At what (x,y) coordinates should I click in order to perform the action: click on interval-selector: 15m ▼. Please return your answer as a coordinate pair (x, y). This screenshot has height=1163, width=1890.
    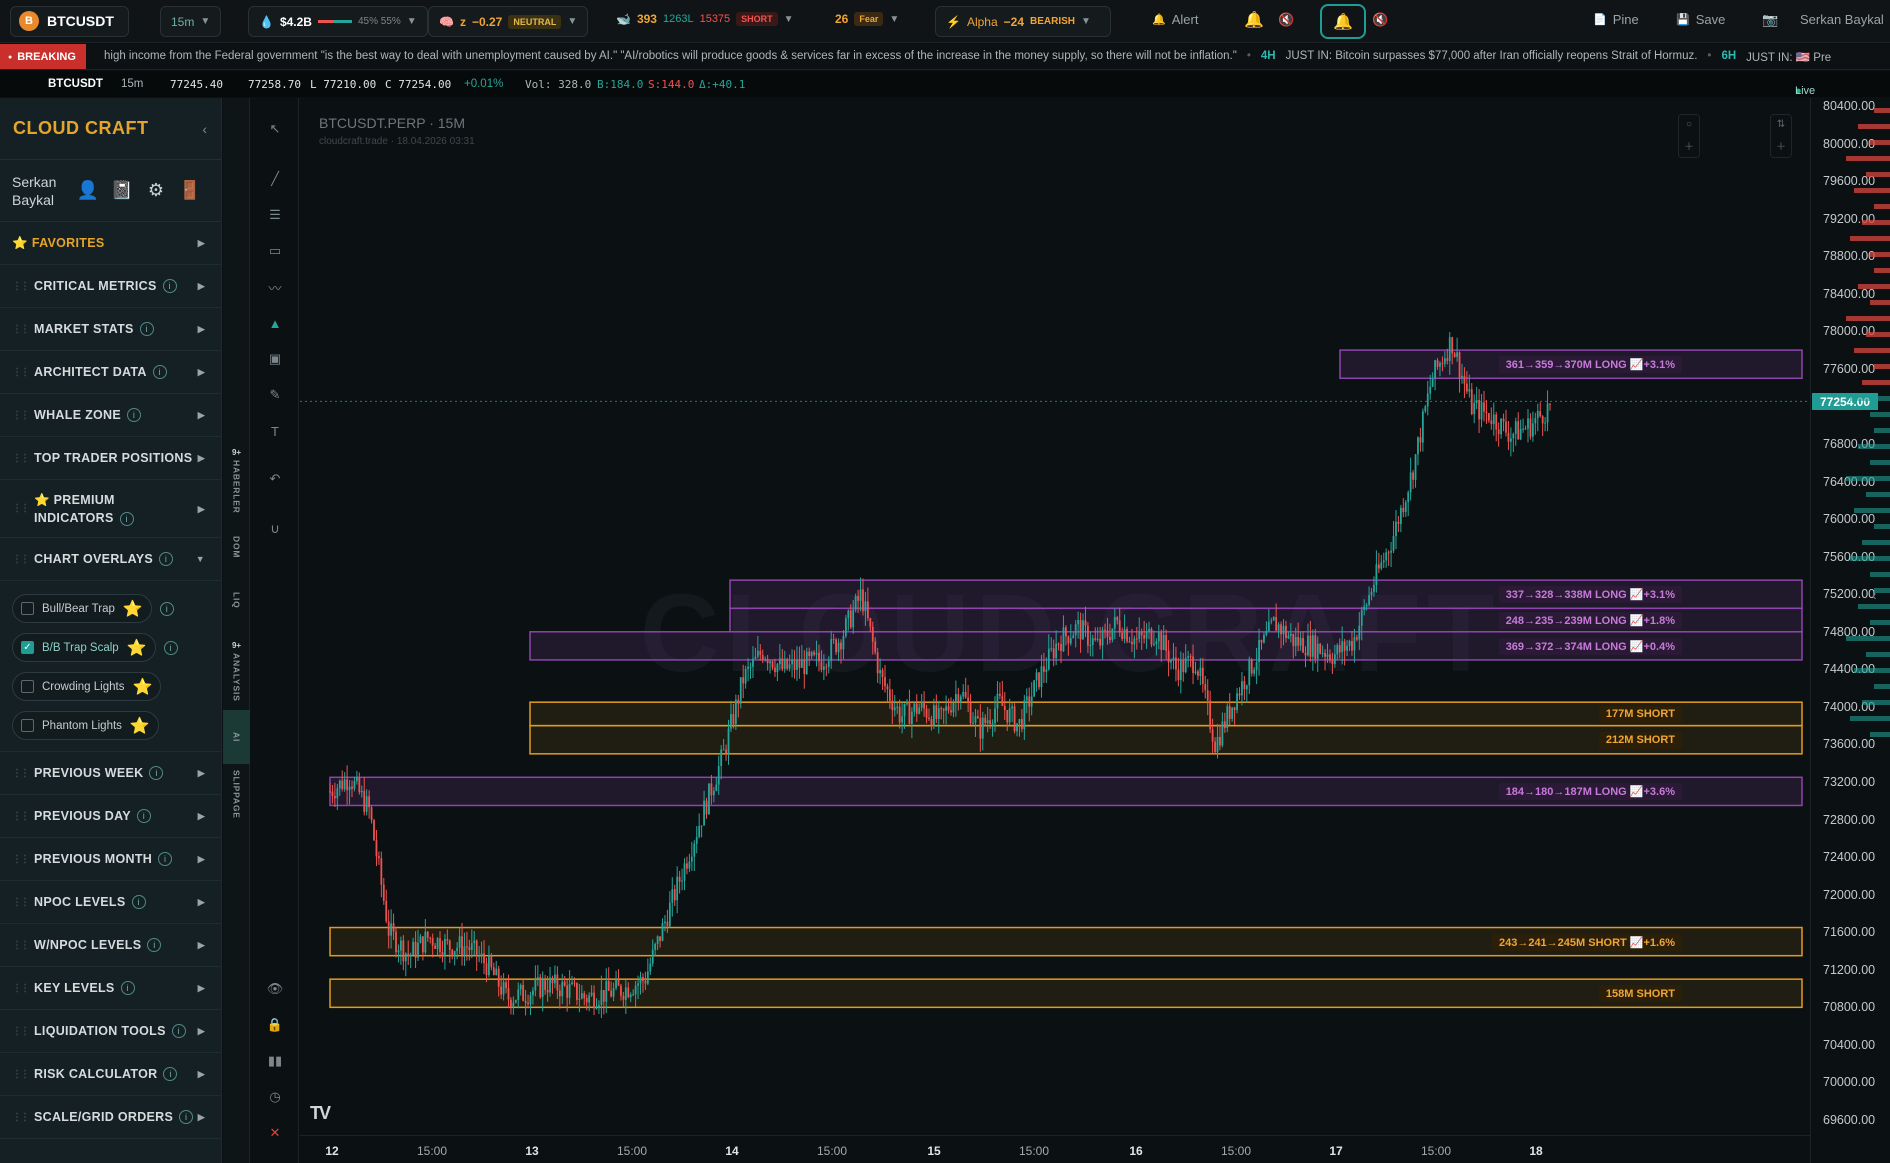
    Looking at the image, I should click on (191, 21).